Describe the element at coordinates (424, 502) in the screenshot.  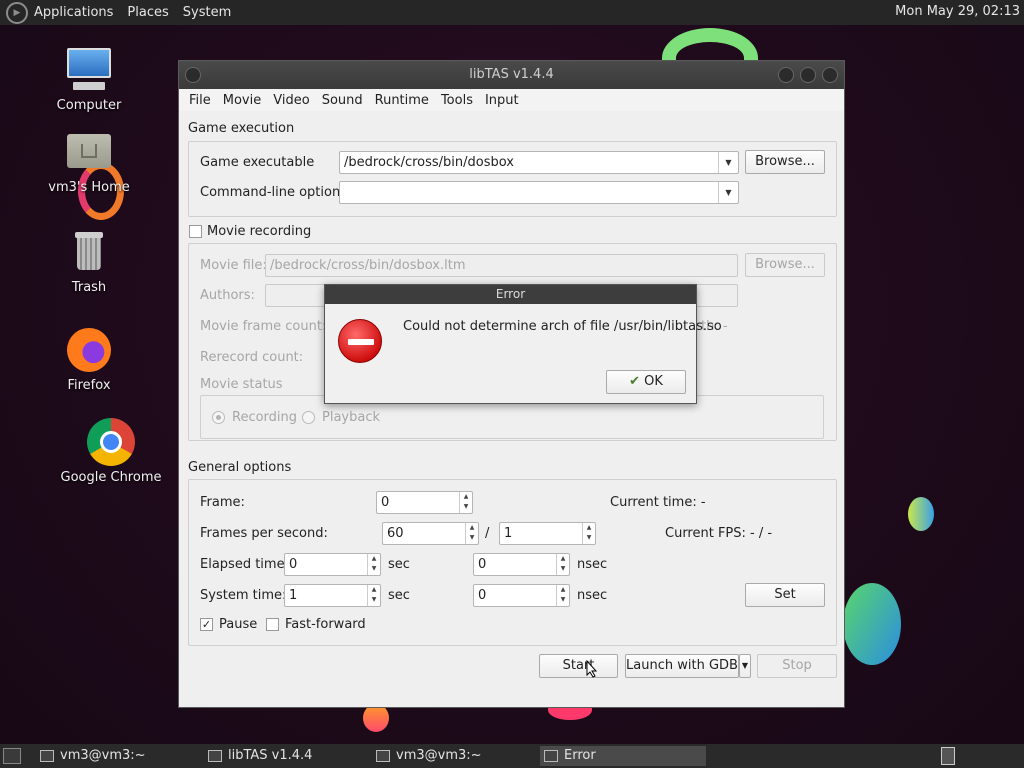
I see `frame-spinbox: 0 ▲ ▼` at that location.